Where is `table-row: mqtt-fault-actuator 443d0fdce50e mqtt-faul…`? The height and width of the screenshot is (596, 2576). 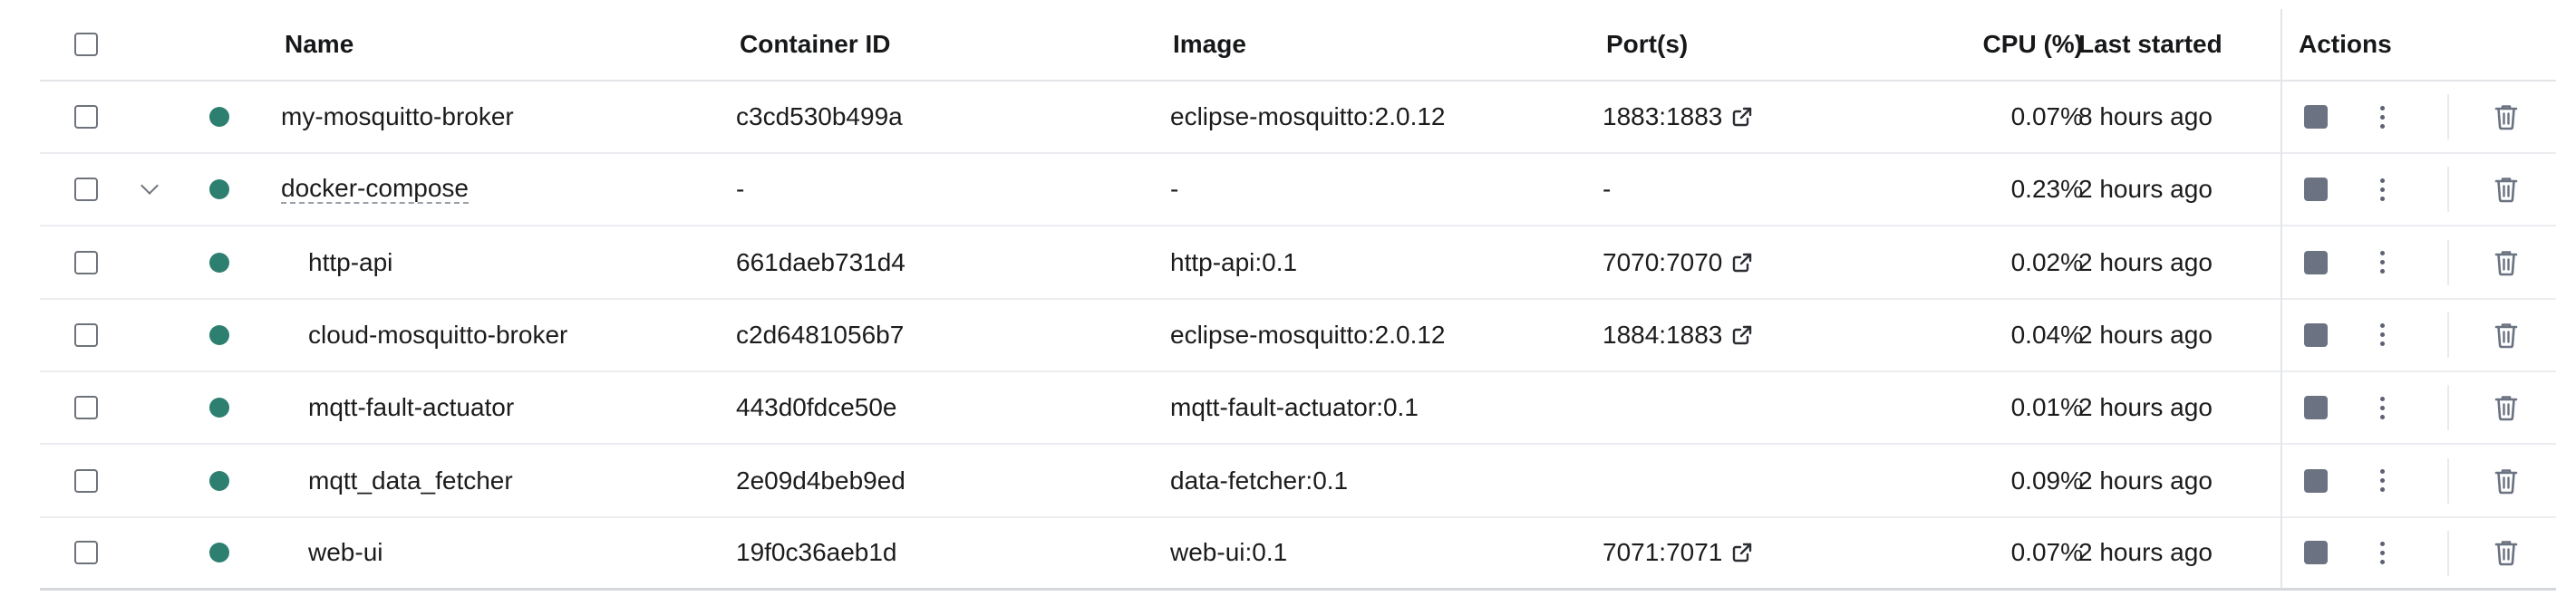
table-row: mqtt-fault-actuator 443d0fdce50e mqtt-faul… is located at coordinates (1298, 409).